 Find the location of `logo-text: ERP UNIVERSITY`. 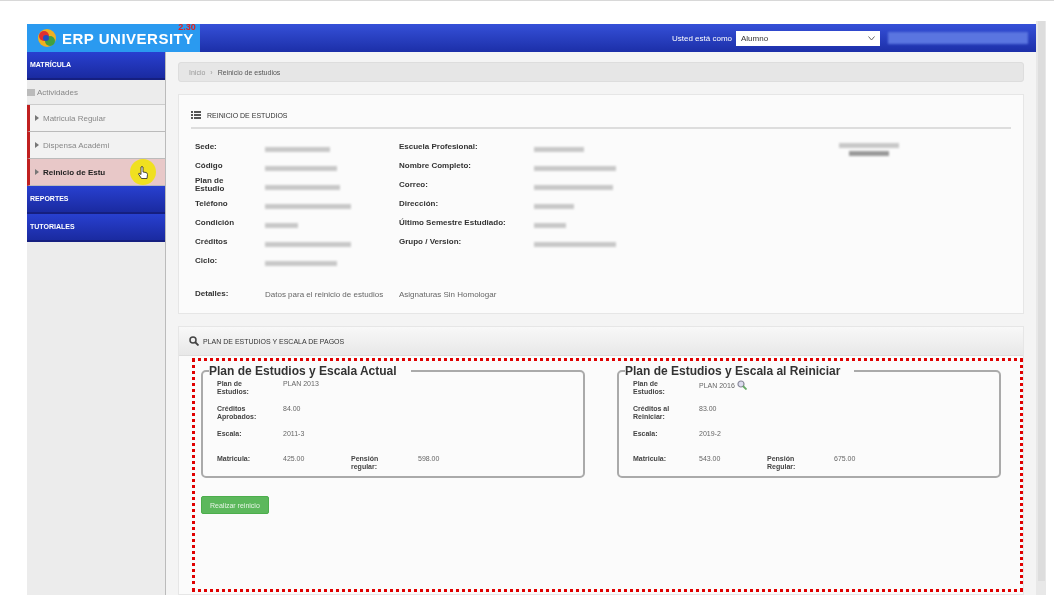

logo-text: ERP UNIVERSITY is located at coordinates (128, 38).